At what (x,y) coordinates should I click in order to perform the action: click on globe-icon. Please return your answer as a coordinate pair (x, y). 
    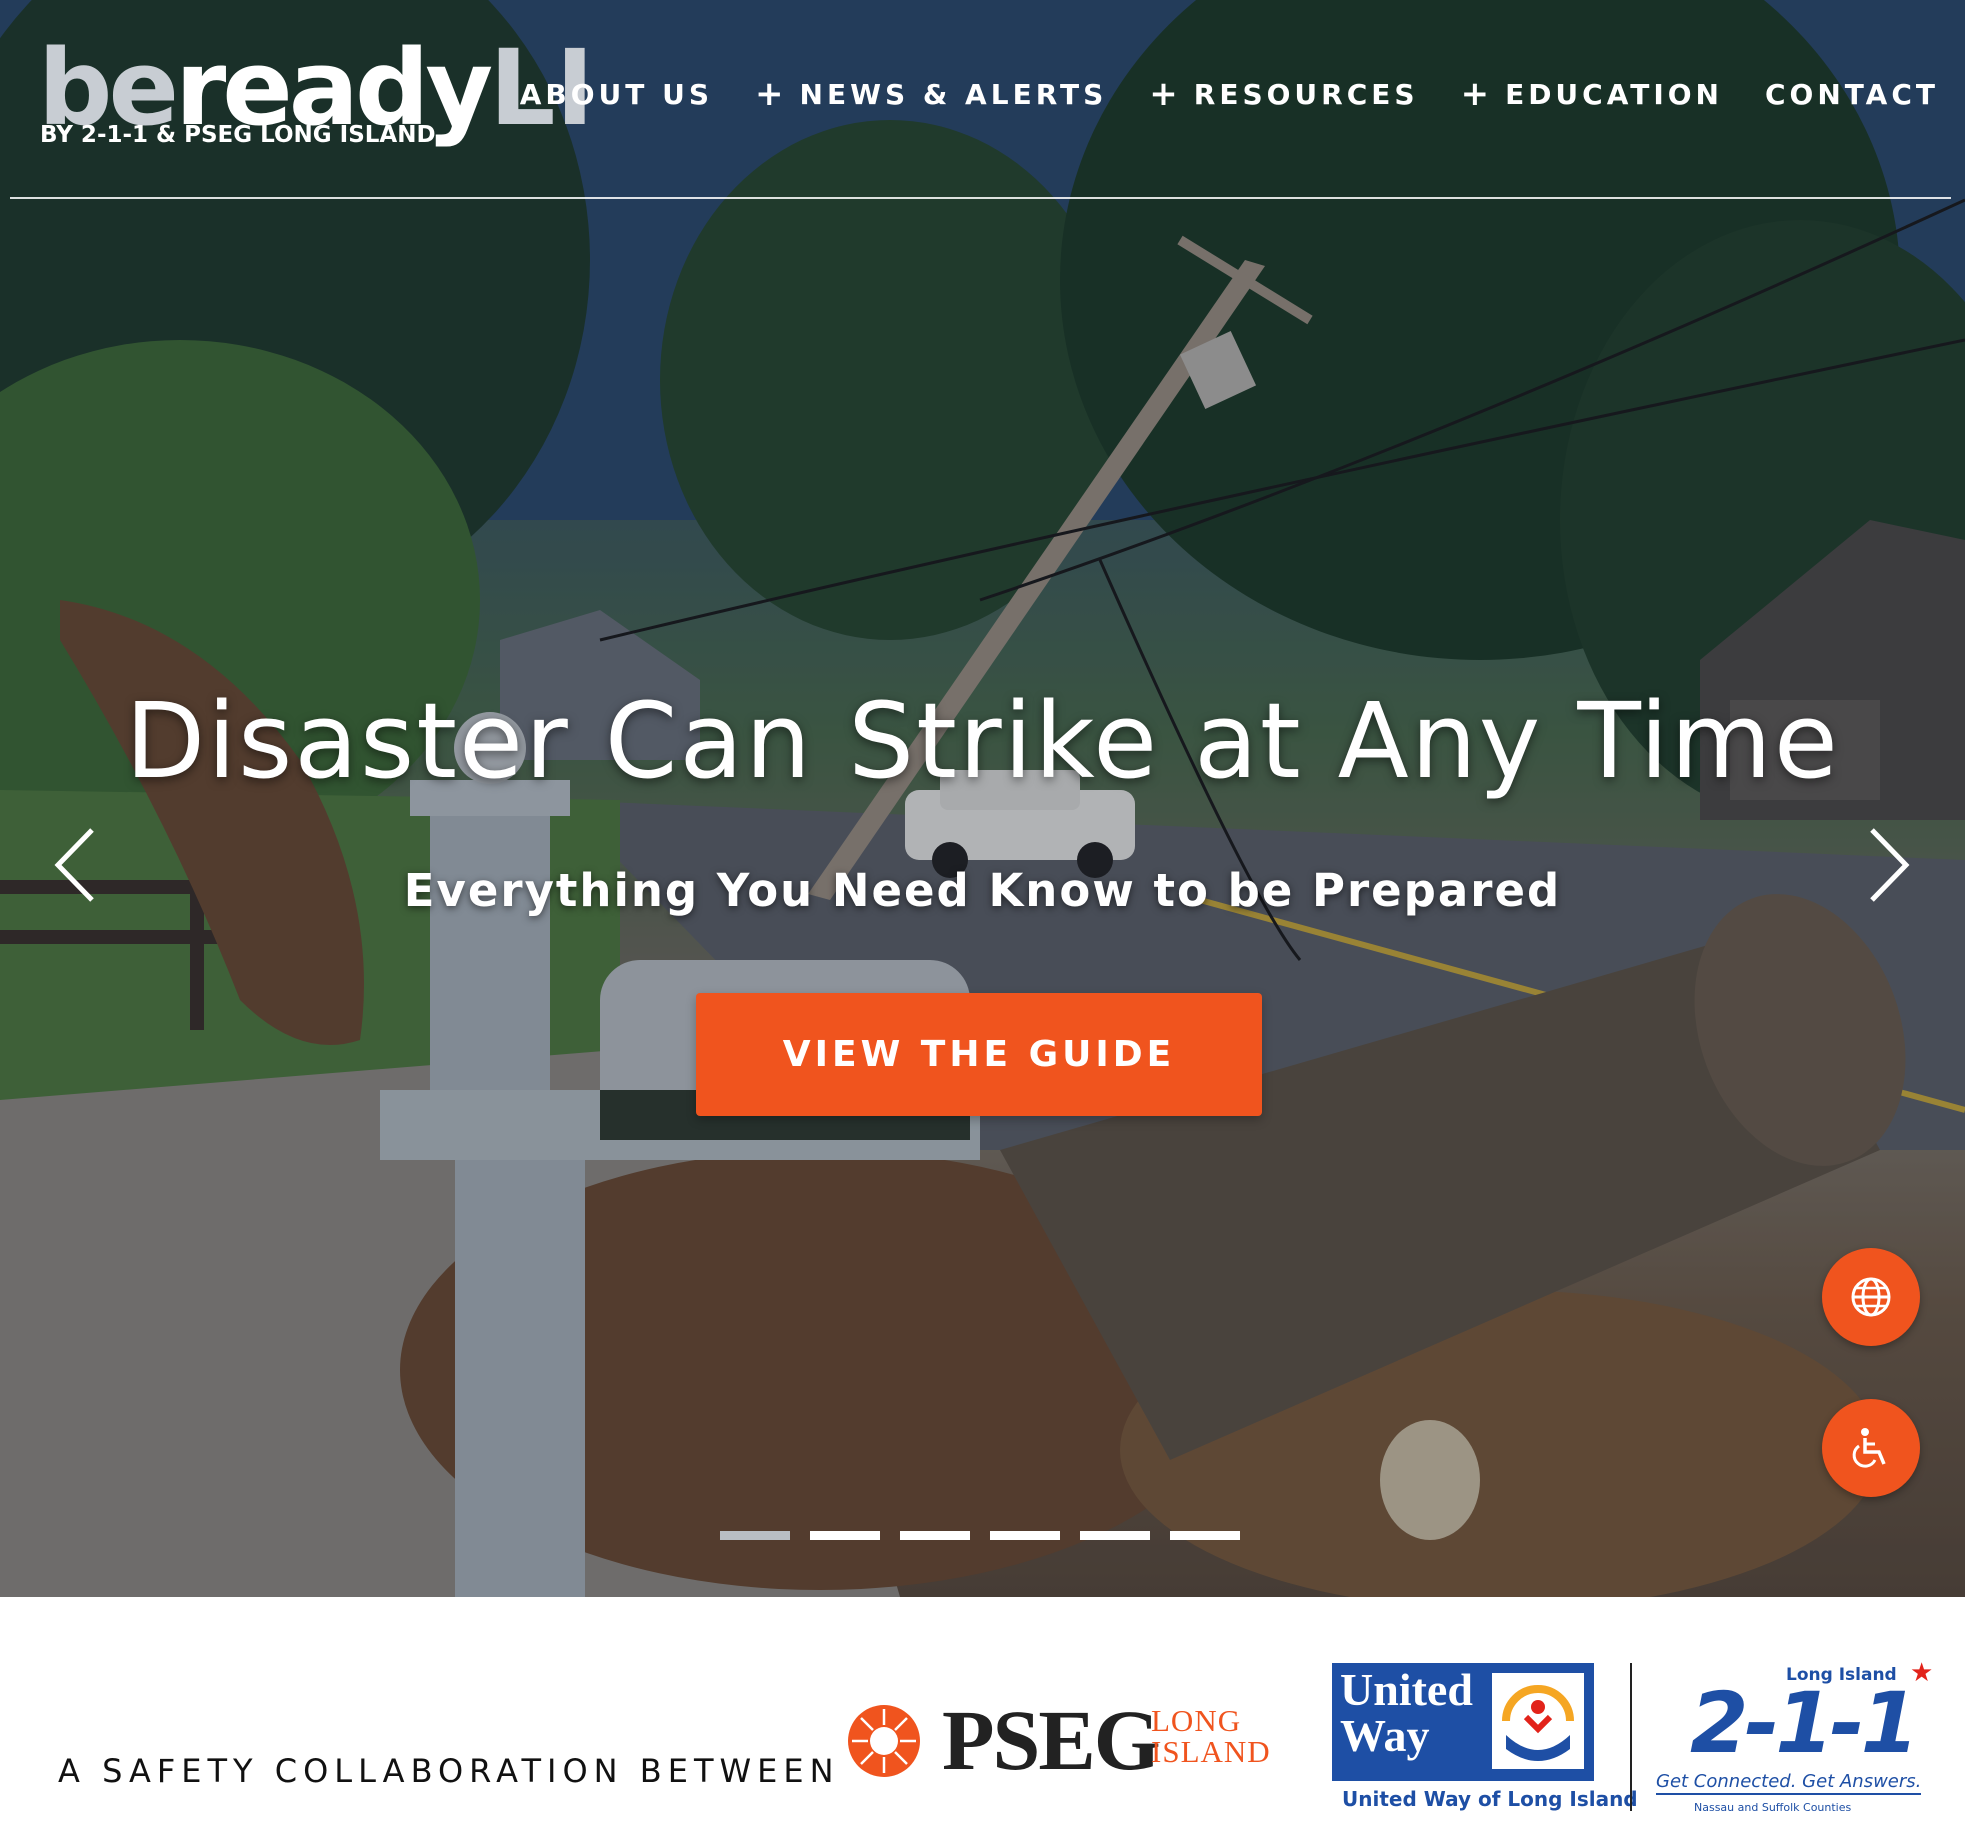
    Looking at the image, I should click on (1871, 1297).